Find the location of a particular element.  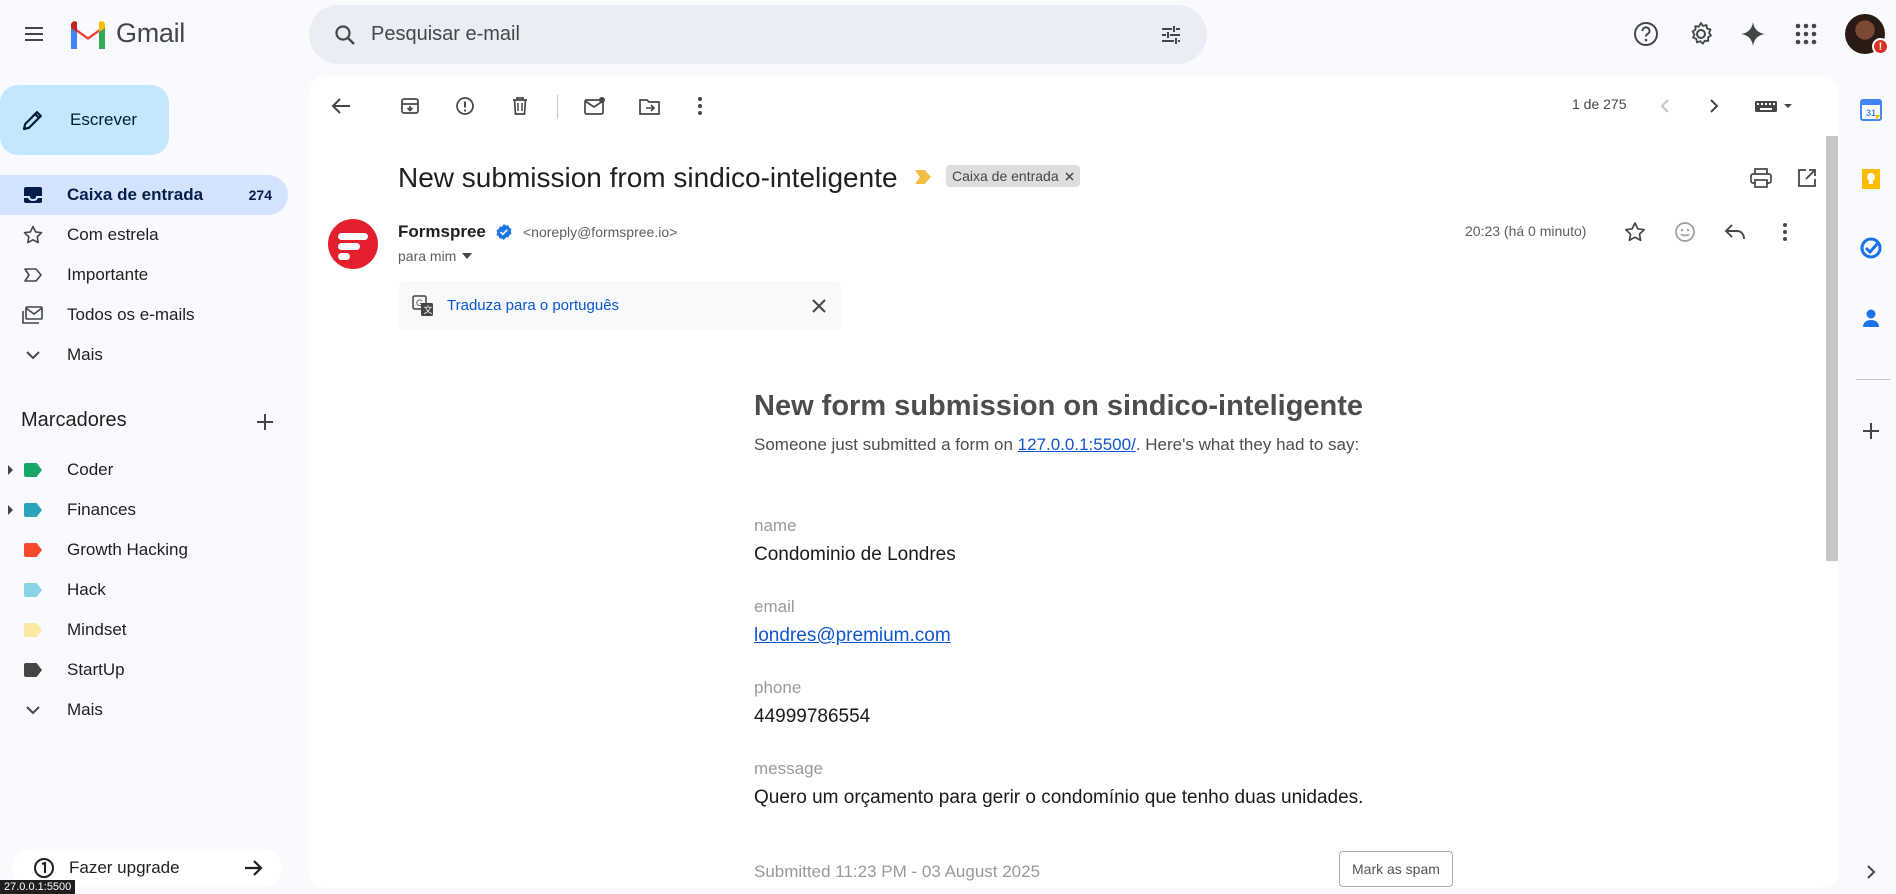

delete-trash-icon is located at coordinates (520, 106).